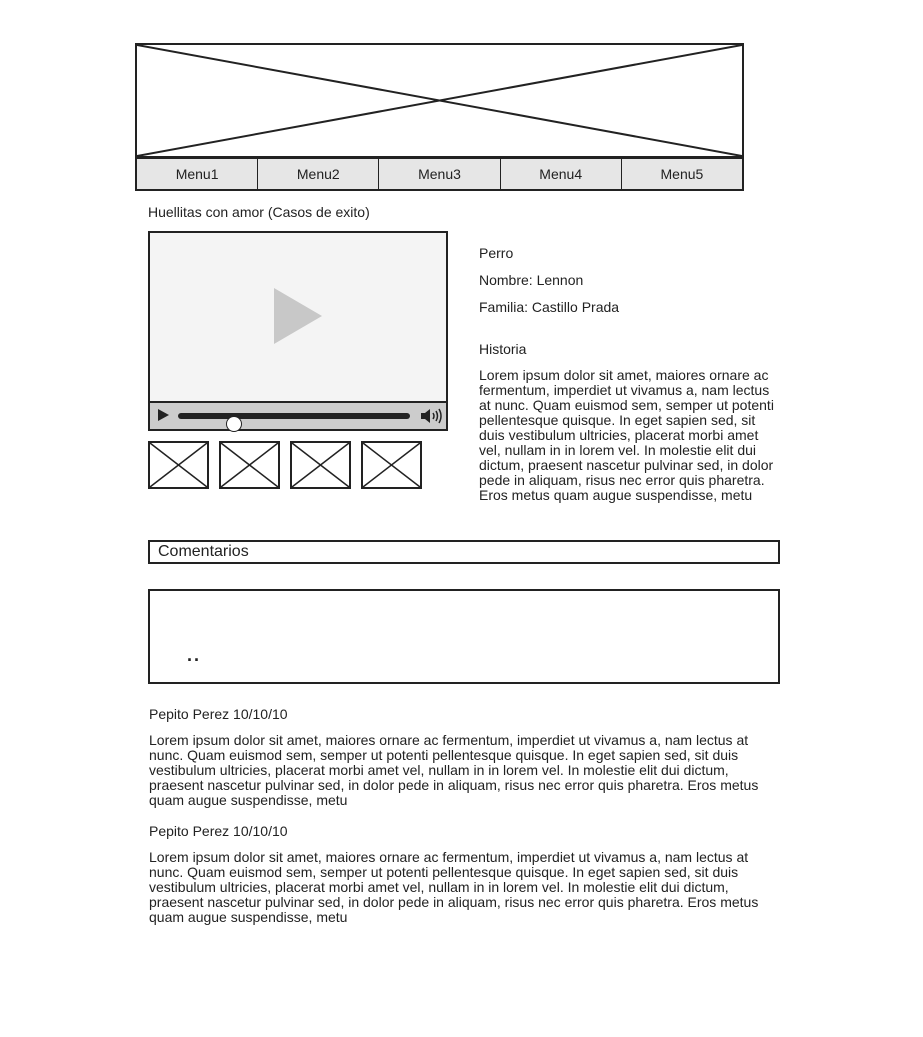 This screenshot has width=923, height=1037. Describe the element at coordinates (503, 349) in the screenshot. I see `history-heading: Historia` at that location.